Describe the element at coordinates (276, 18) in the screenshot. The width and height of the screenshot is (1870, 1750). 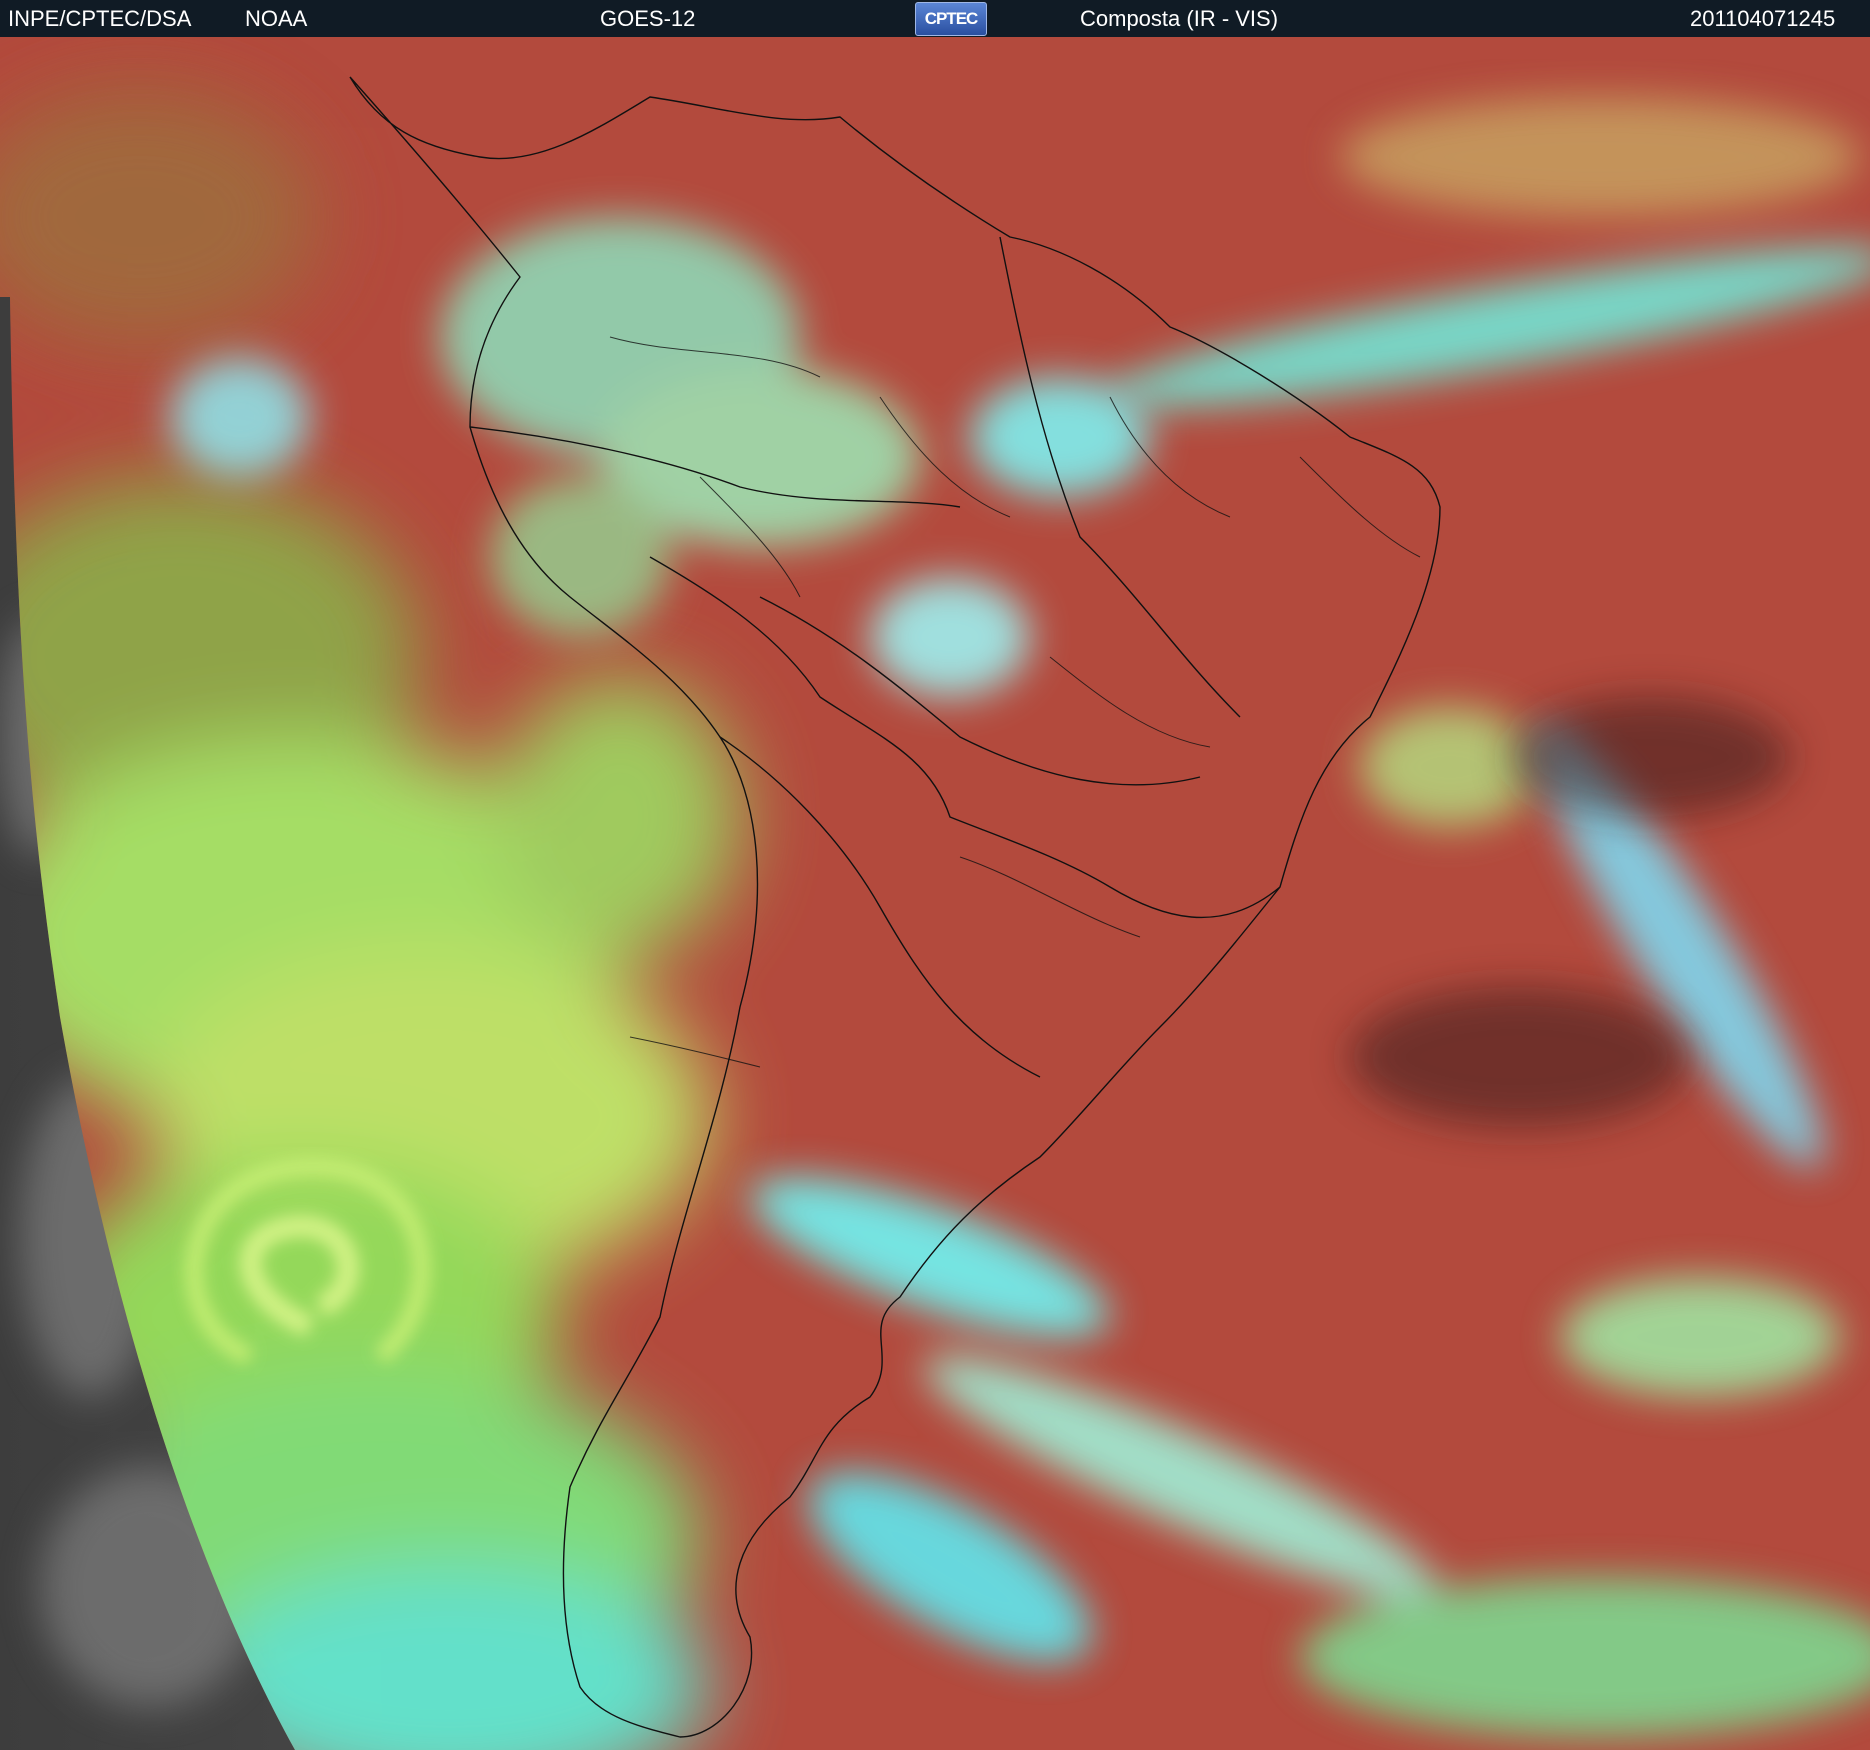
I see `agency-label: NOAA` at that location.